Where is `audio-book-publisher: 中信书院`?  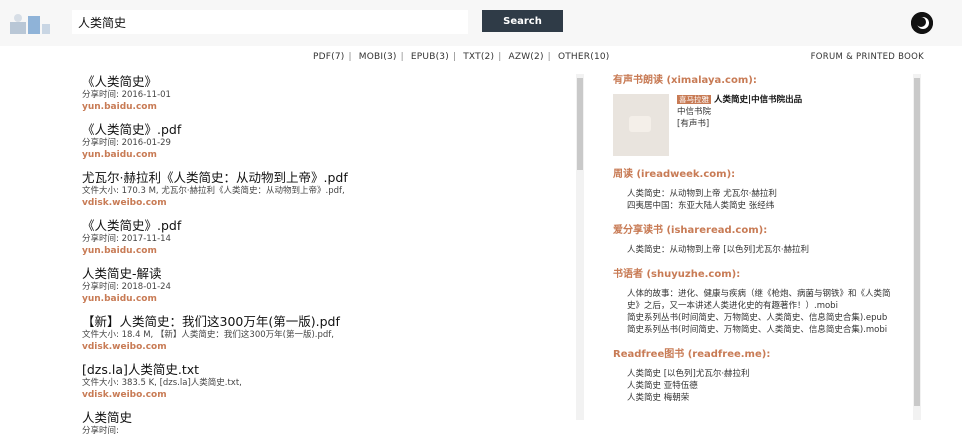
audio-book-publisher: 中信书院 is located at coordinates (694, 112).